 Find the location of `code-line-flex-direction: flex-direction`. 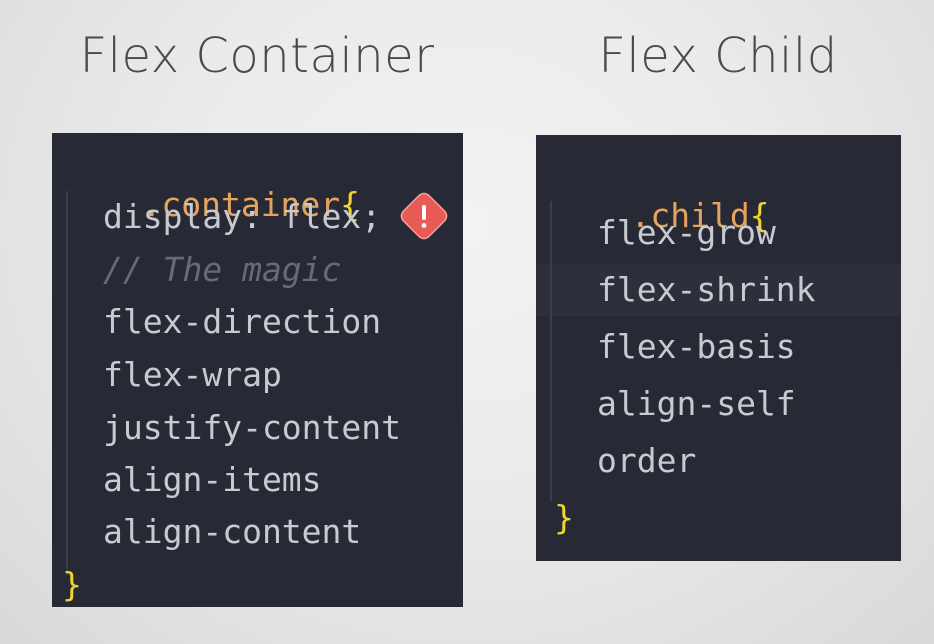

code-line-flex-direction: flex-direction is located at coordinates (242, 321).